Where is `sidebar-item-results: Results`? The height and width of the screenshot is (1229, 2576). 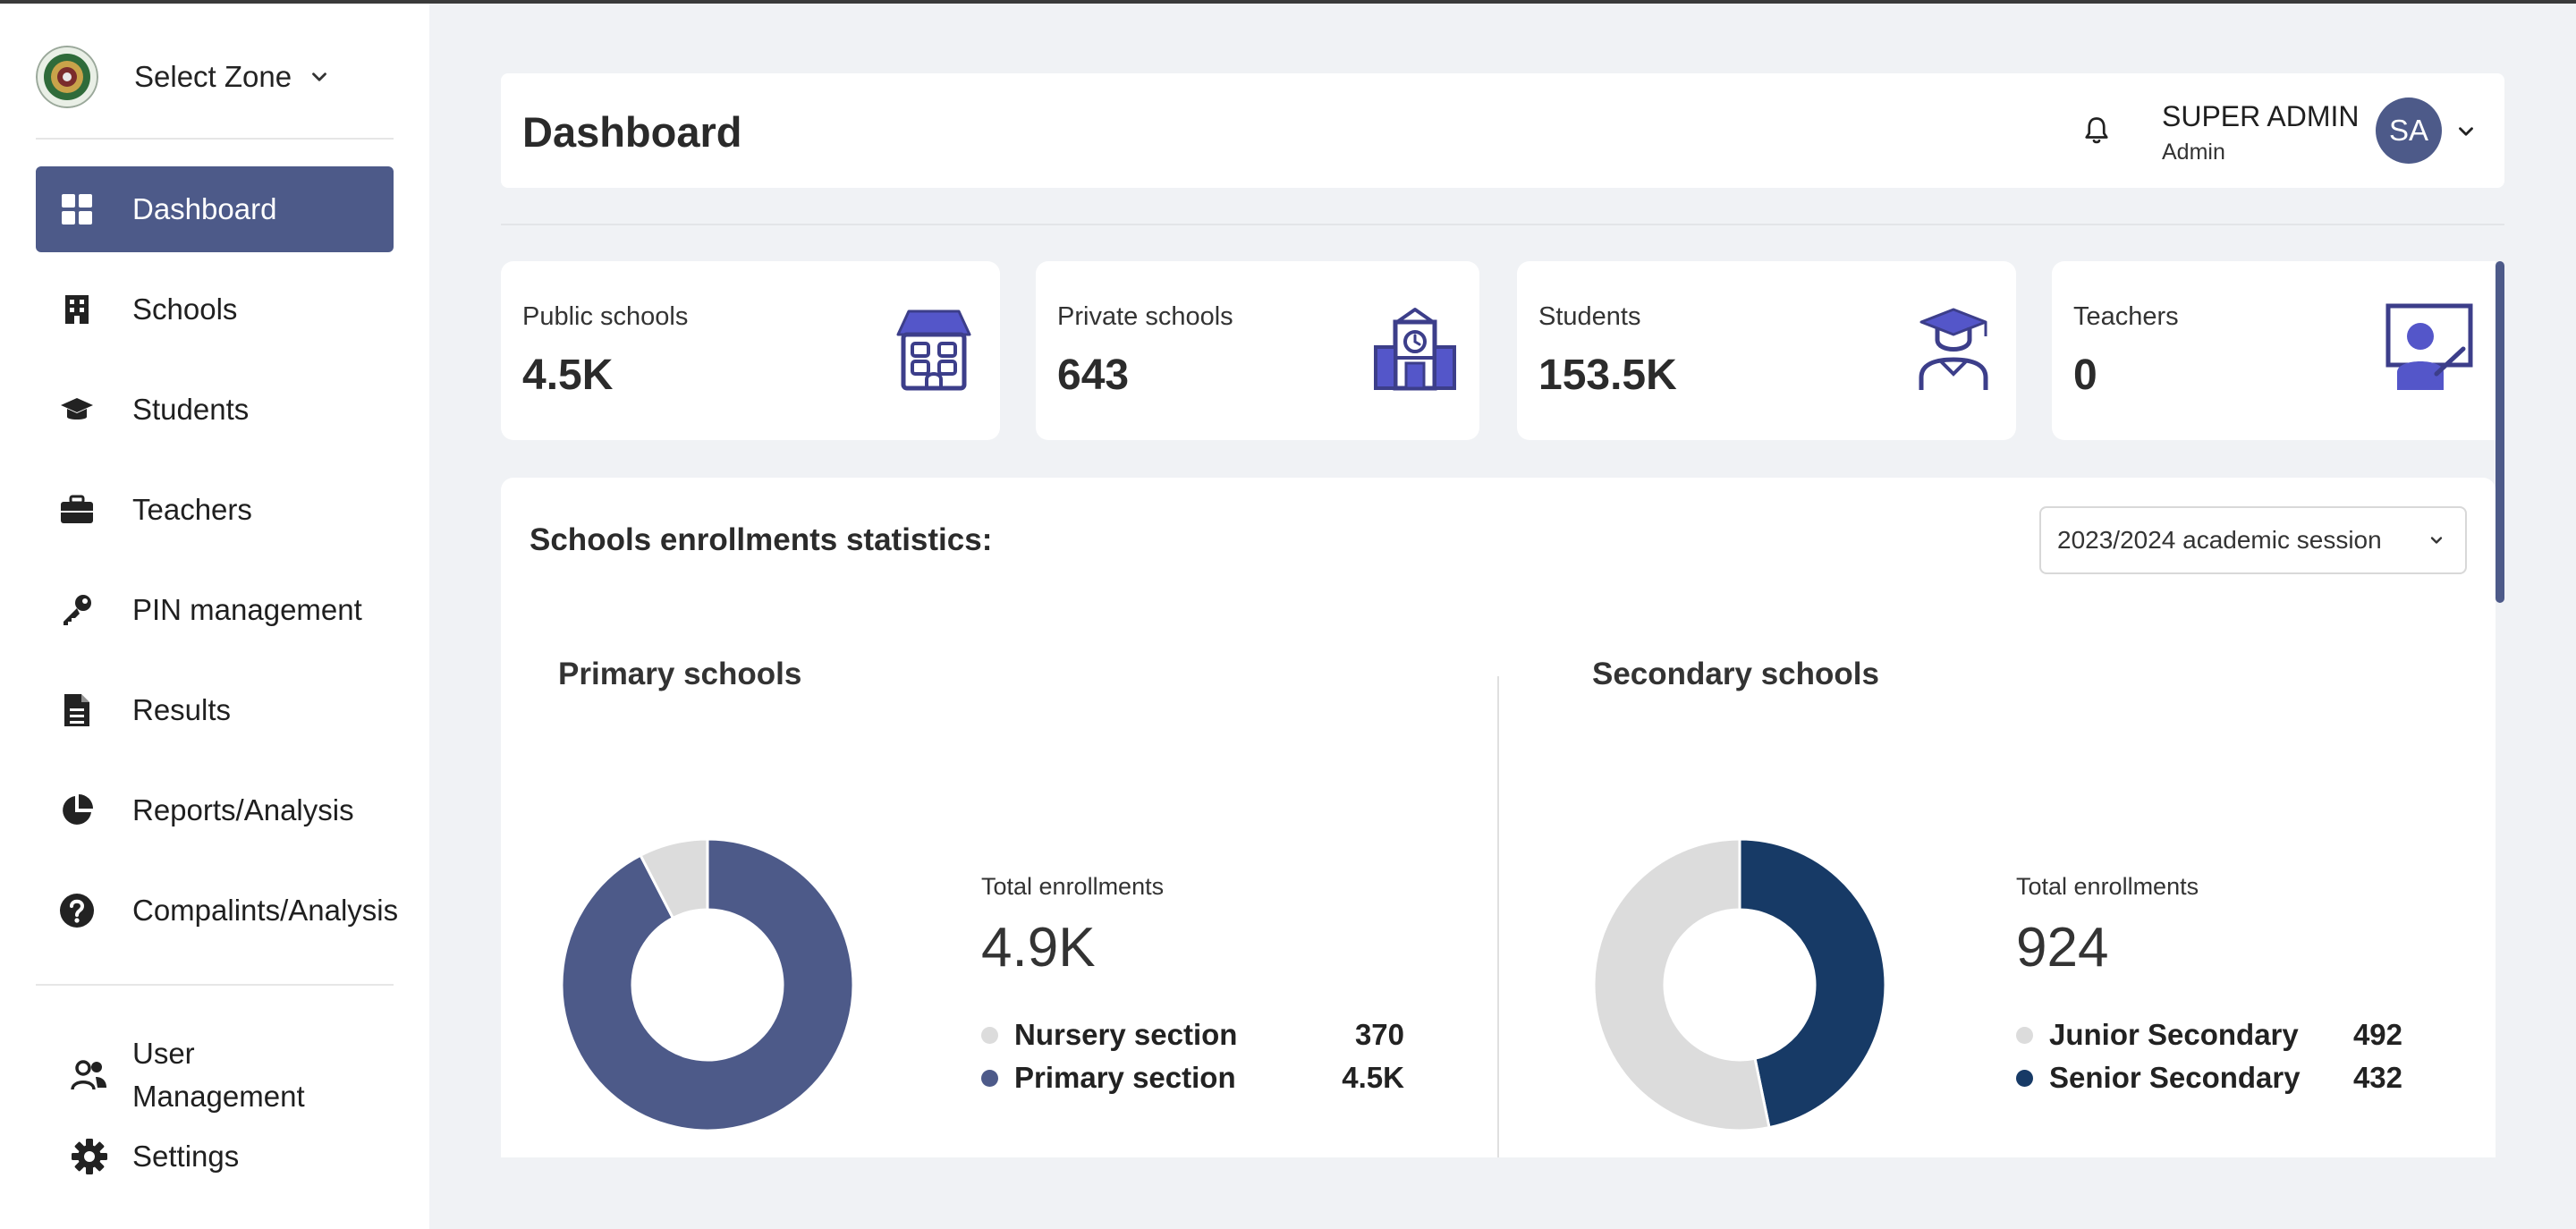
sidebar-item-results: Results is located at coordinates (215, 710).